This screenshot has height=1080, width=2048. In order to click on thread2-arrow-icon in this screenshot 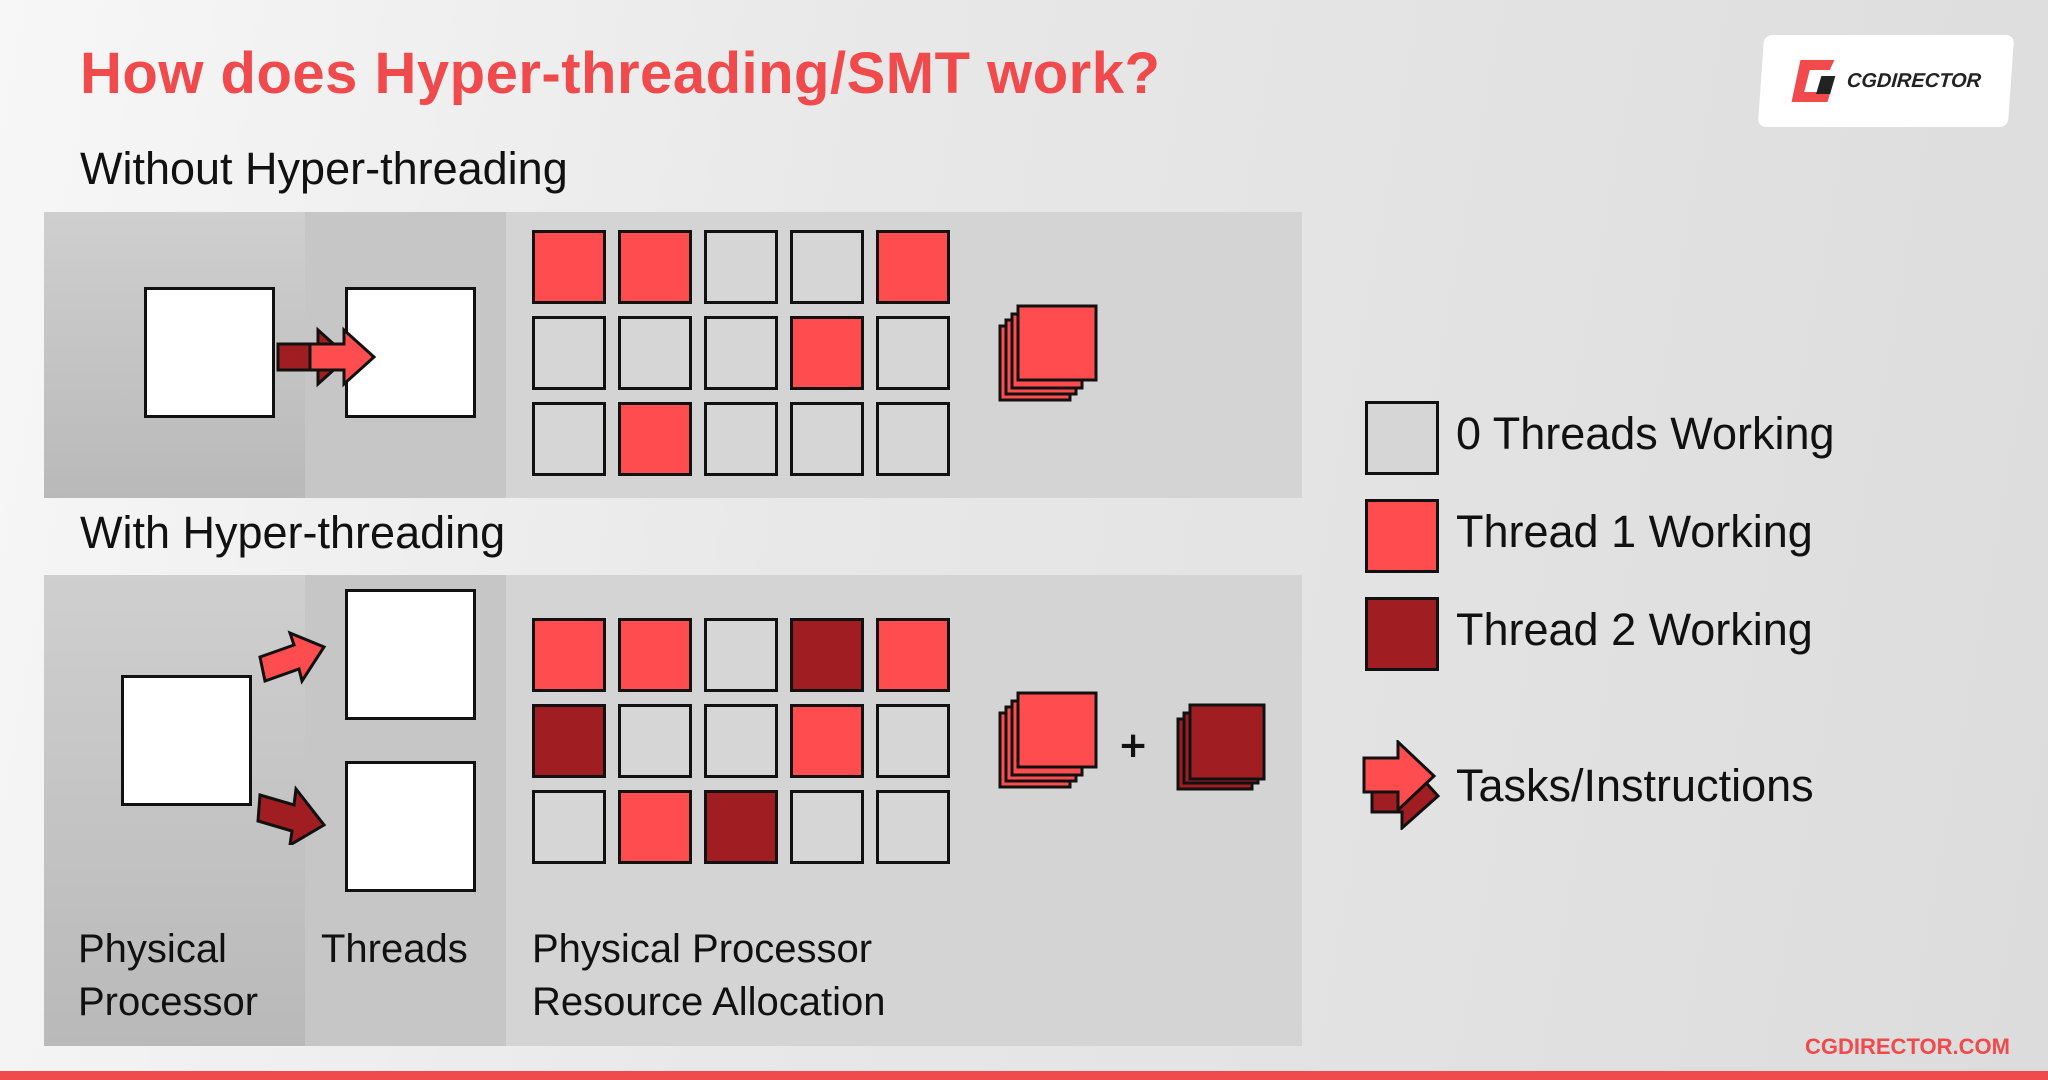, I will do `click(291, 815)`.